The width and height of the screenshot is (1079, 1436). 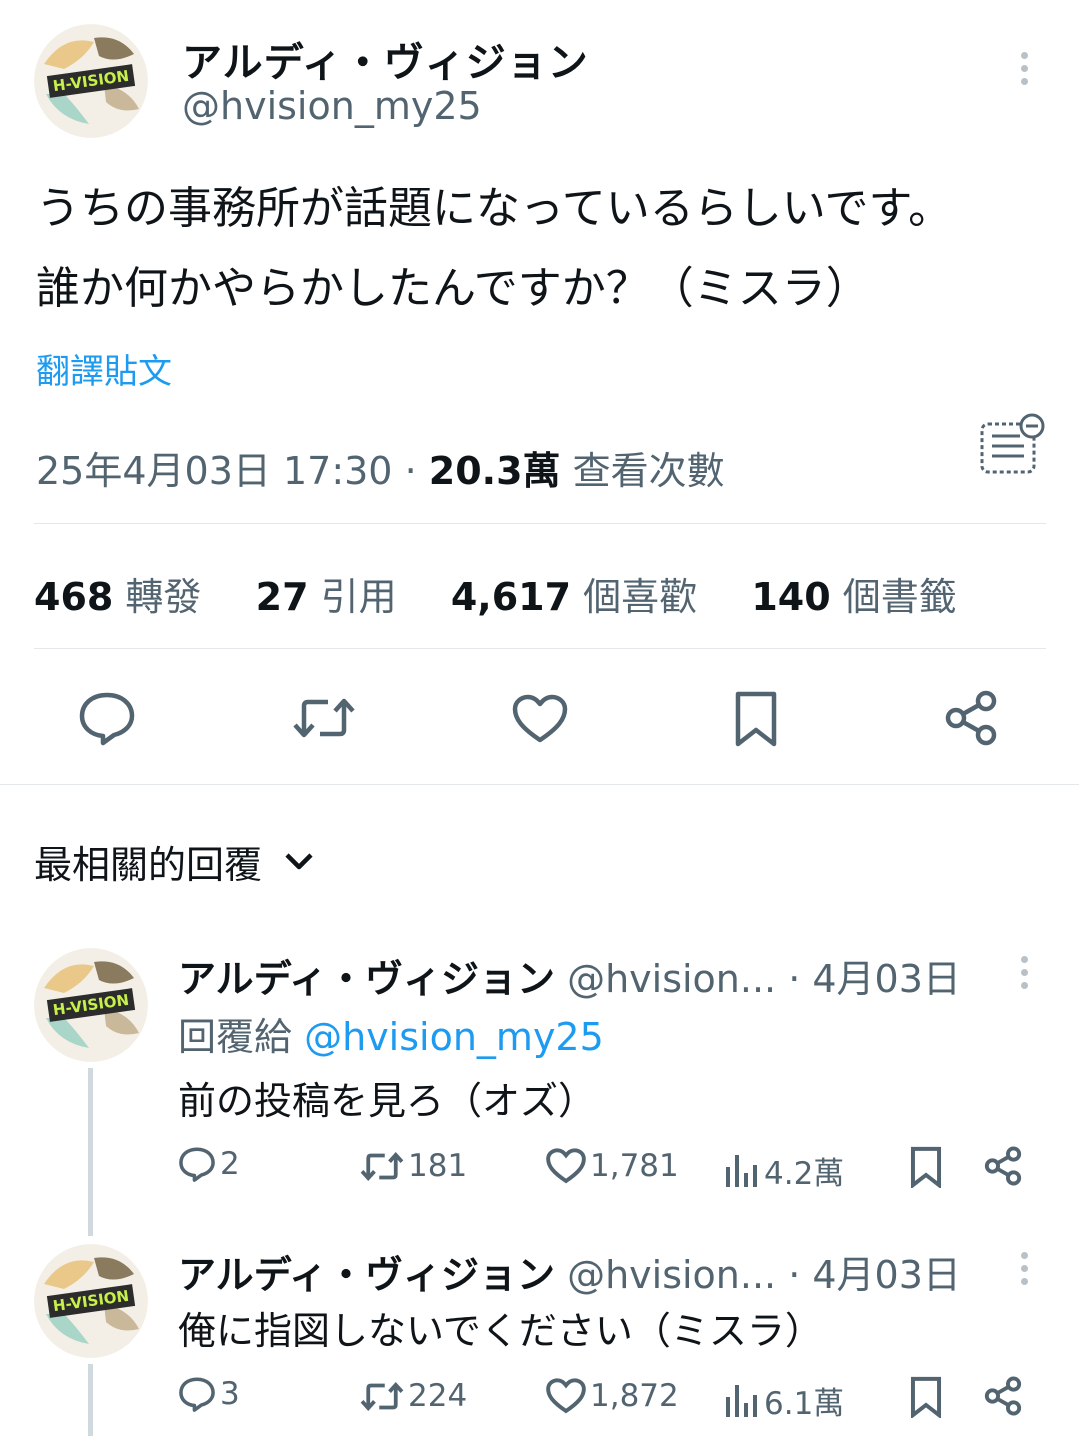 I want to click on reply-2-retweet-button: 224, so click(x=413, y=1396).